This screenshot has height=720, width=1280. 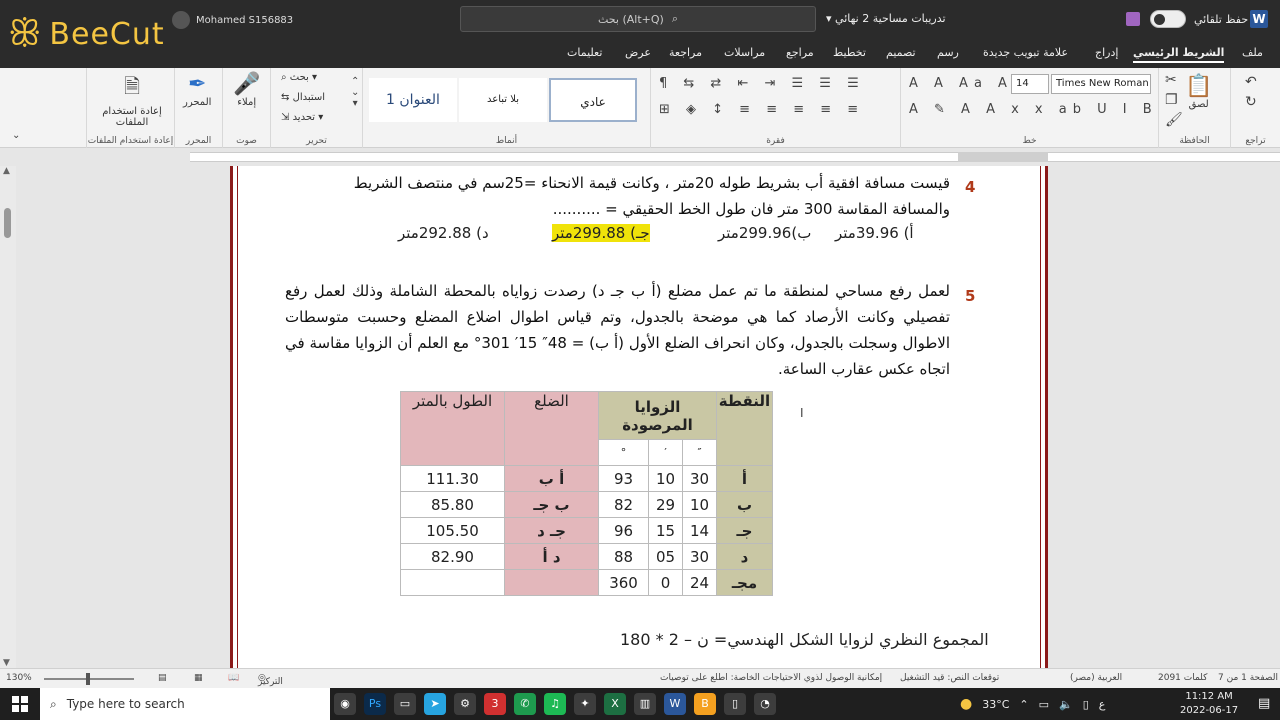 I want to click on style-heading-1: العنوان 1, so click(x=413, y=100).